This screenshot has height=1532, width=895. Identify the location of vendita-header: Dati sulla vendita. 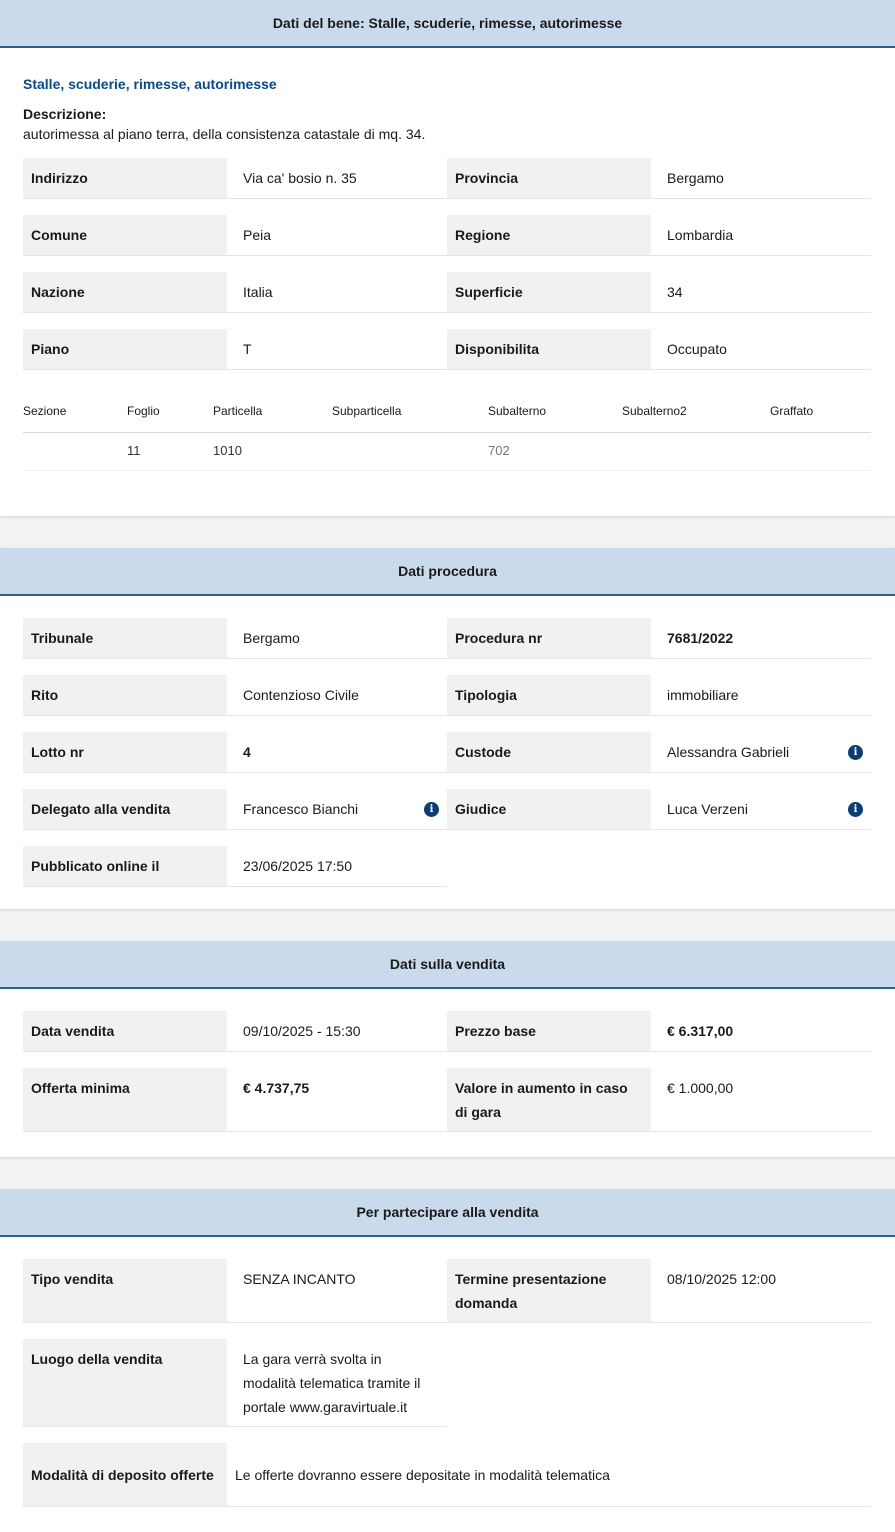
(447, 965).